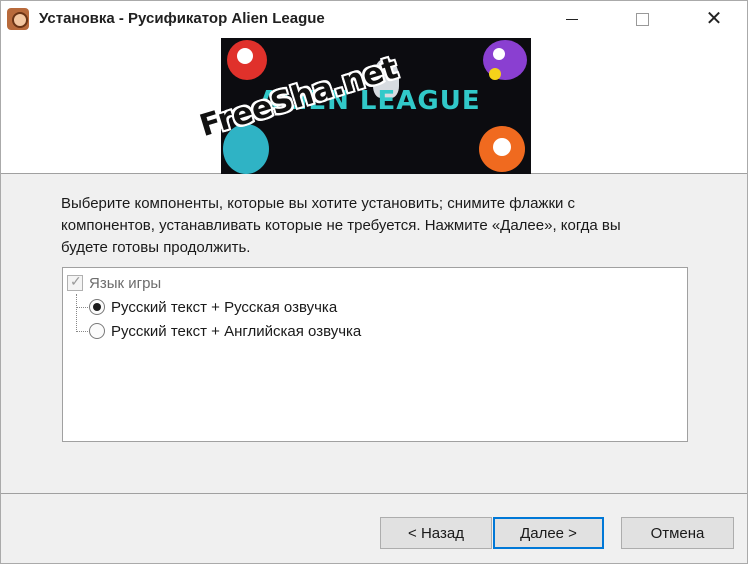 The height and width of the screenshot is (564, 748). I want to click on close-icon: ✕, so click(714, 19).